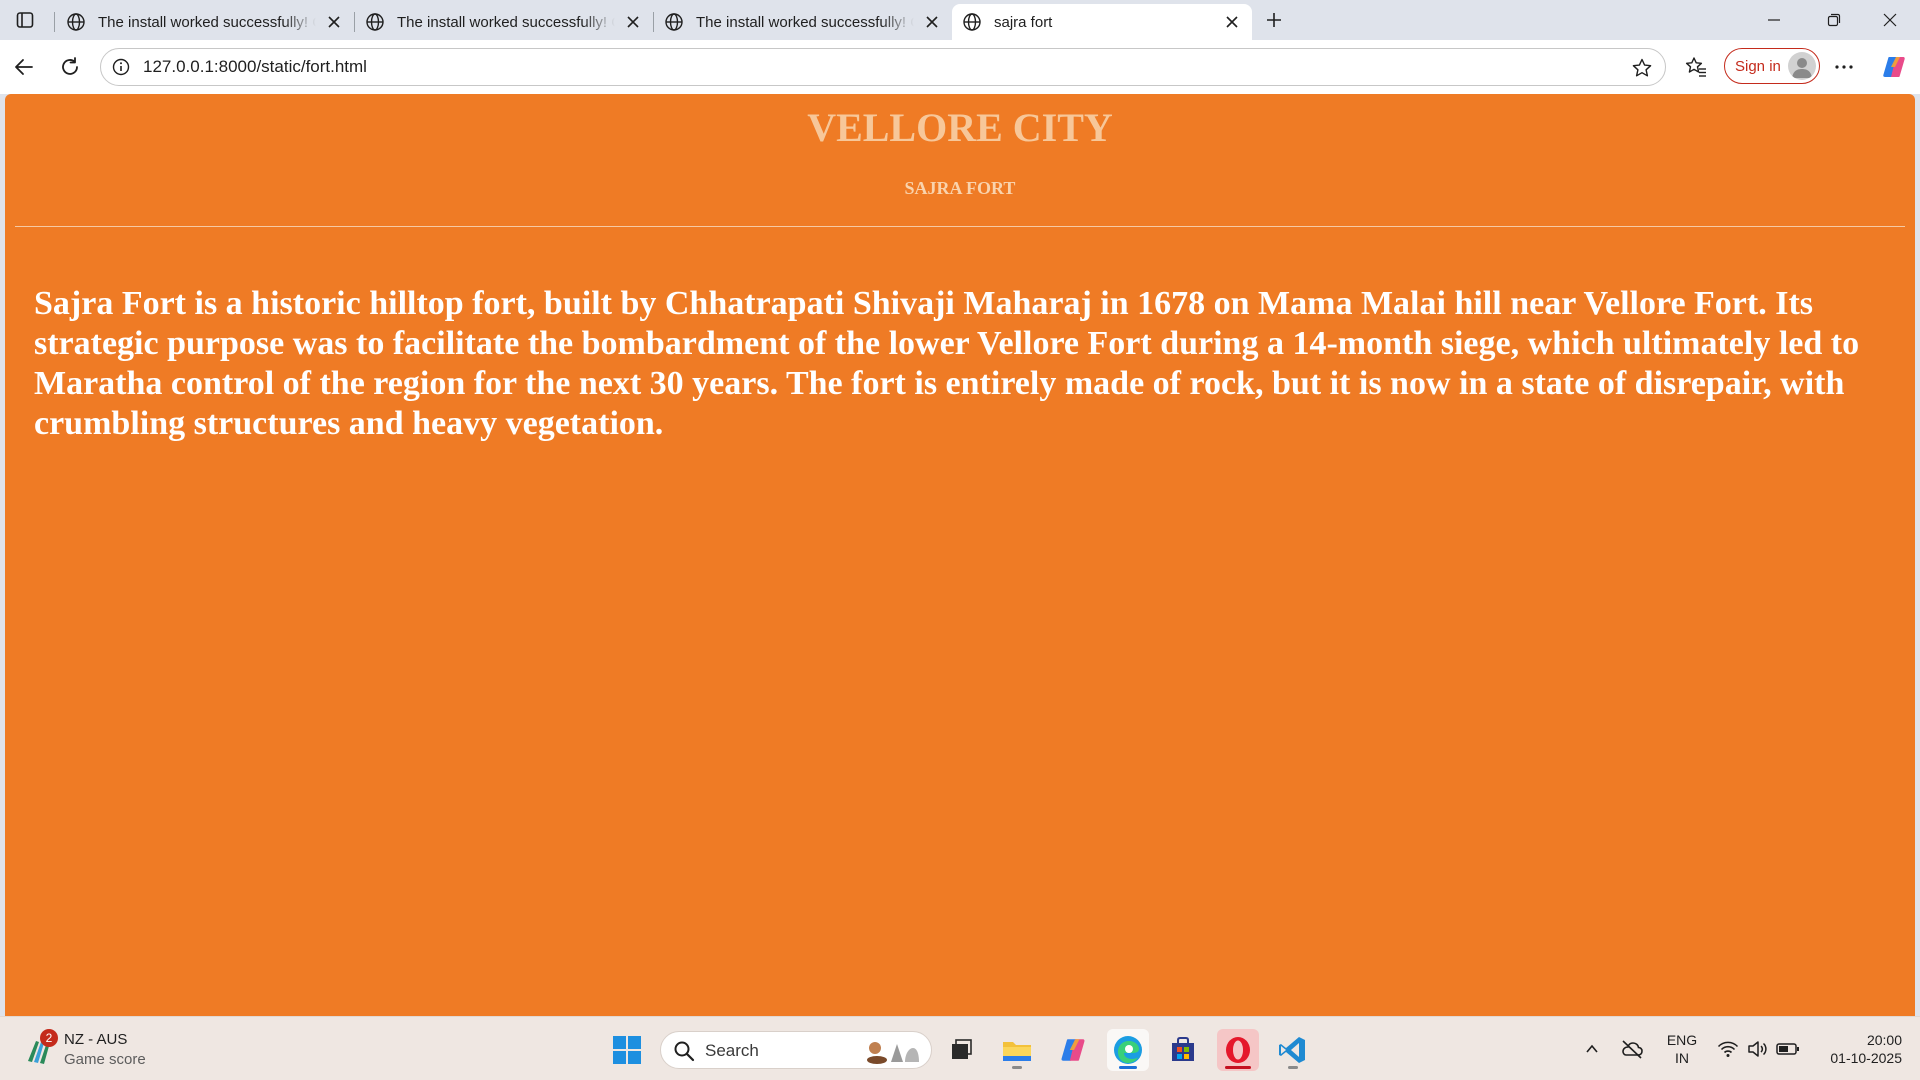 The image size is (1920, 1080). Describe the element at coordinates (627, 1050) in the screenshot. I see `start-button` at that location.